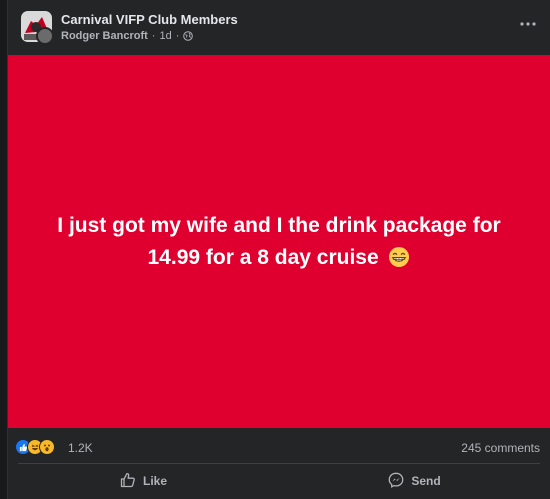 The image size is (550, 499). What do you see at coordinates (45, 36) in the screenshot?
I see `author-avatar` at bounding box center [45, 36].